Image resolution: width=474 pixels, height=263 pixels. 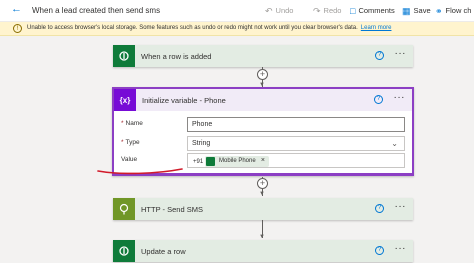 What do you see at coordinates (125, 100) in the screenshot?
I see `variable-icon: {x}` at bounding box center [125, 100].